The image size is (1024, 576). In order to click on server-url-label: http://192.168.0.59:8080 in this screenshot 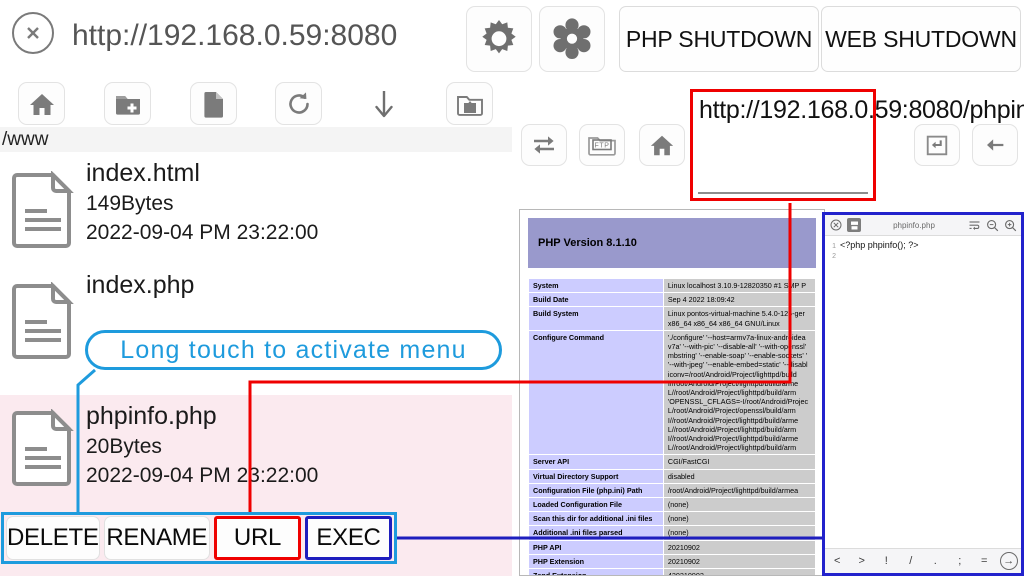, I will do `click(235, 35)`.